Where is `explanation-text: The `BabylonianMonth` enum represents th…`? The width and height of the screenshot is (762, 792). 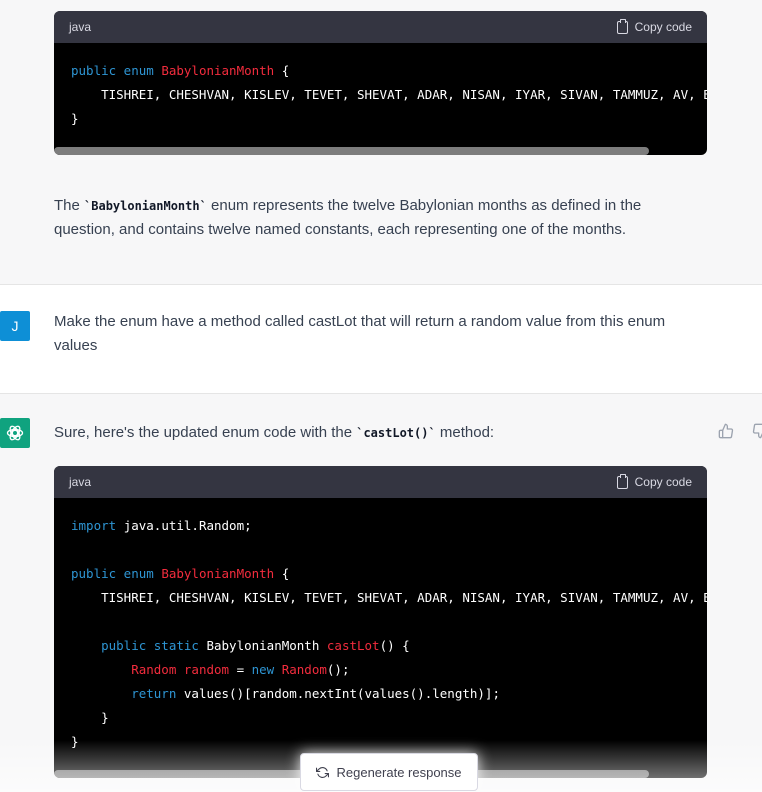 explanation-text: The `BabylonianMonth` enum represents th… is located at coordinates (348, 217).